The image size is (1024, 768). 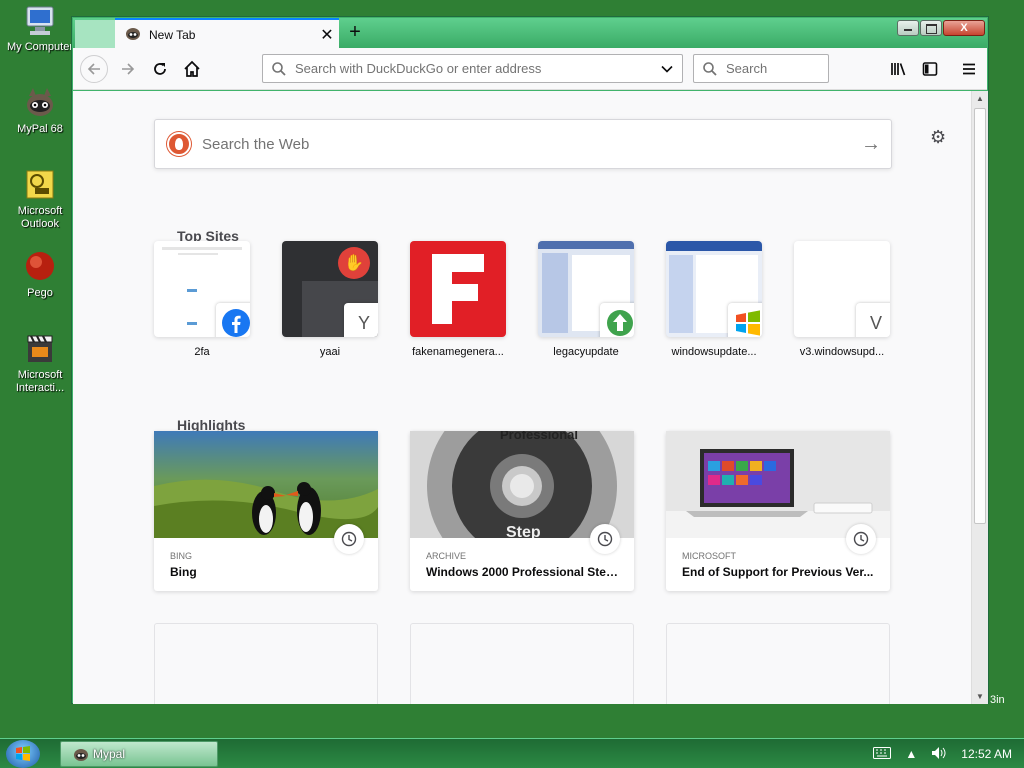 What do you see at coordinates (40, 129) in the screenshot?
I see `desktop-icon-label: MyPal 68` at bounding box center [40, 129].